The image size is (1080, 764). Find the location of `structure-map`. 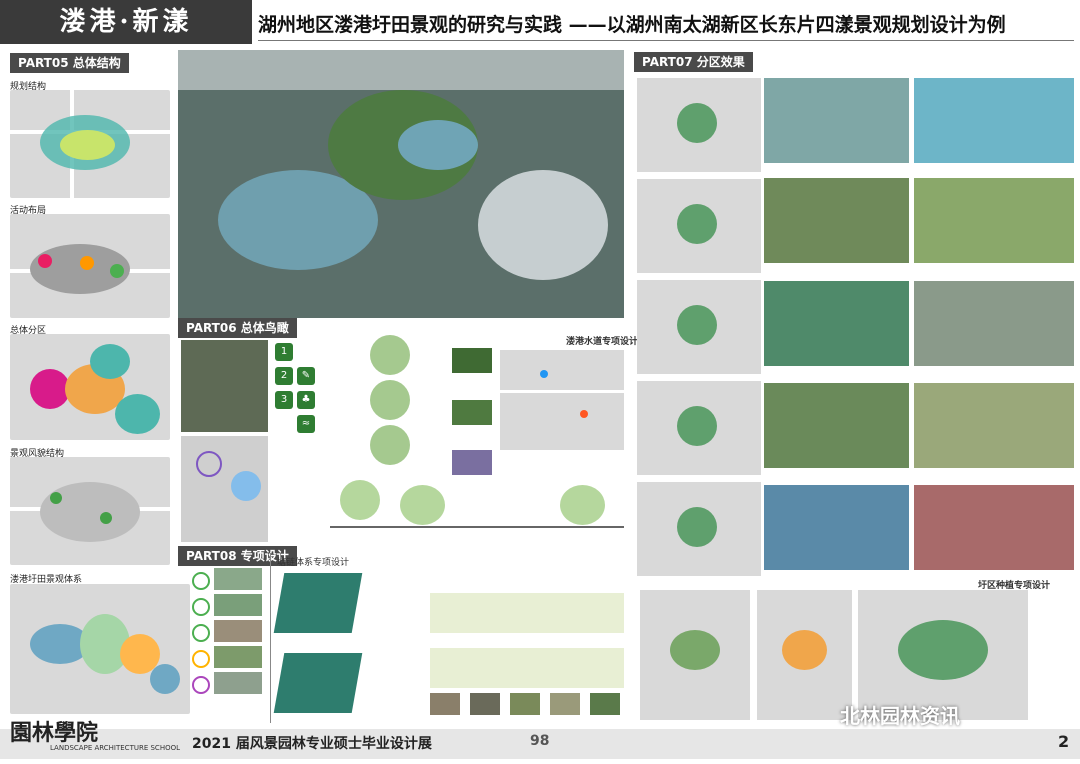

structure-map is located at coordinates (90, 144).